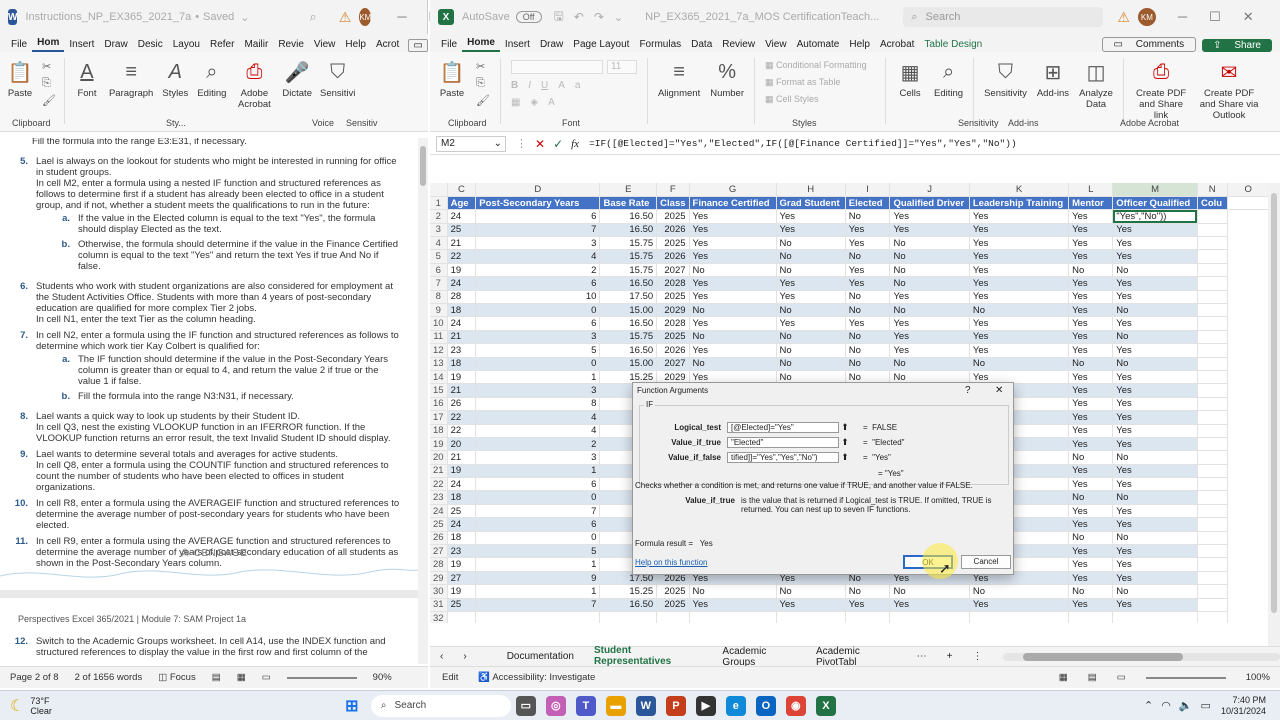 The width and height of the screenshot is (1280, 720). What do you see at coordinates (534, 102) in the screenshot?
I see `fill-color-icon: ◈` at bounding box center [534, 102].